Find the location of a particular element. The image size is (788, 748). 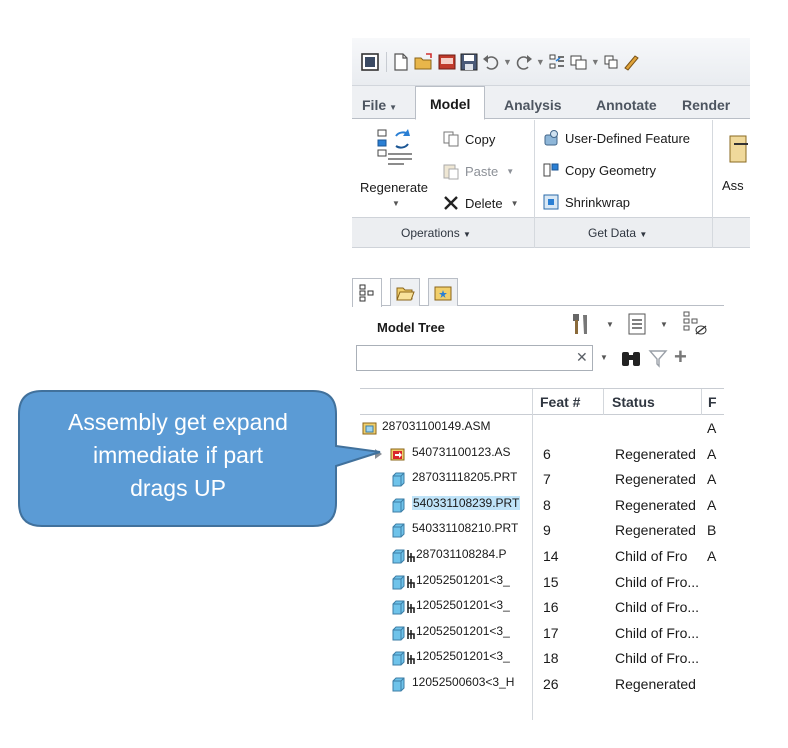

copy-icon is located at coordinates (451, 139).